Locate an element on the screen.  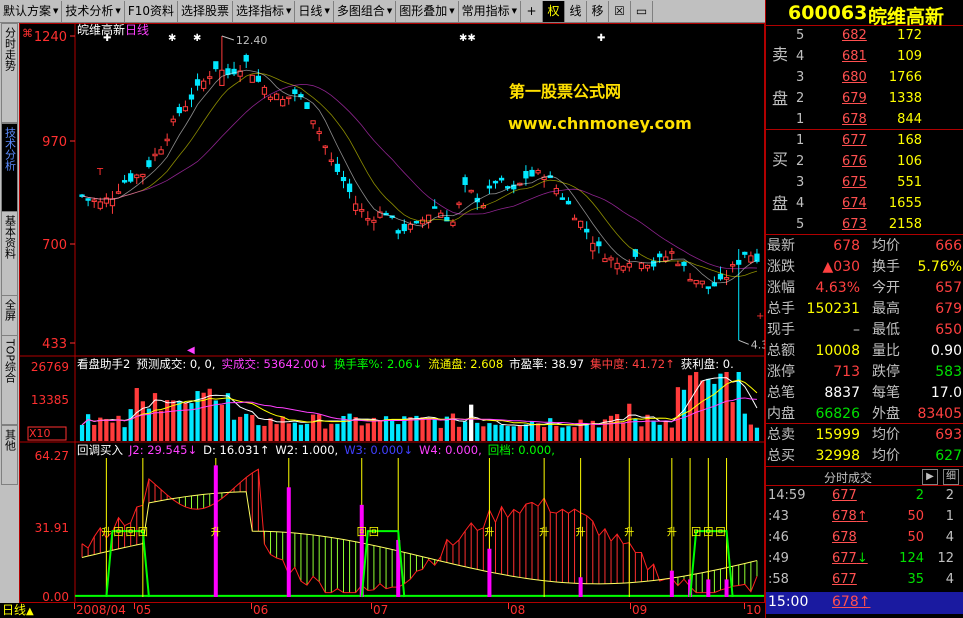
buy-level-2: 2 676 106 is located at coordinates (864, 161).